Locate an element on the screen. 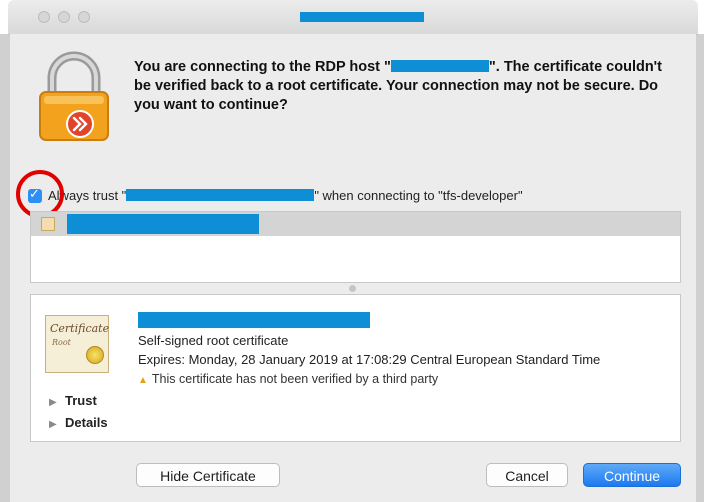  certificate-type: Self-signed root certificate is located at coordinates (213, 340).